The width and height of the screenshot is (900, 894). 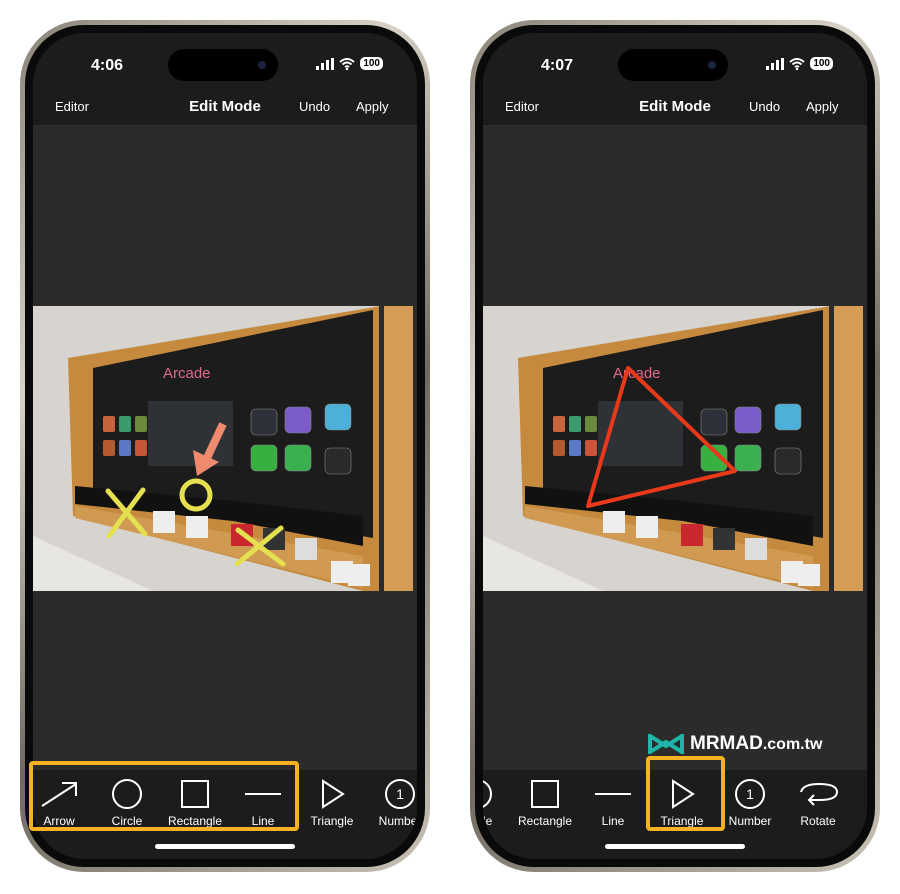 I want to click on tool-triangle: Triangle, so click(x=332, y=803).